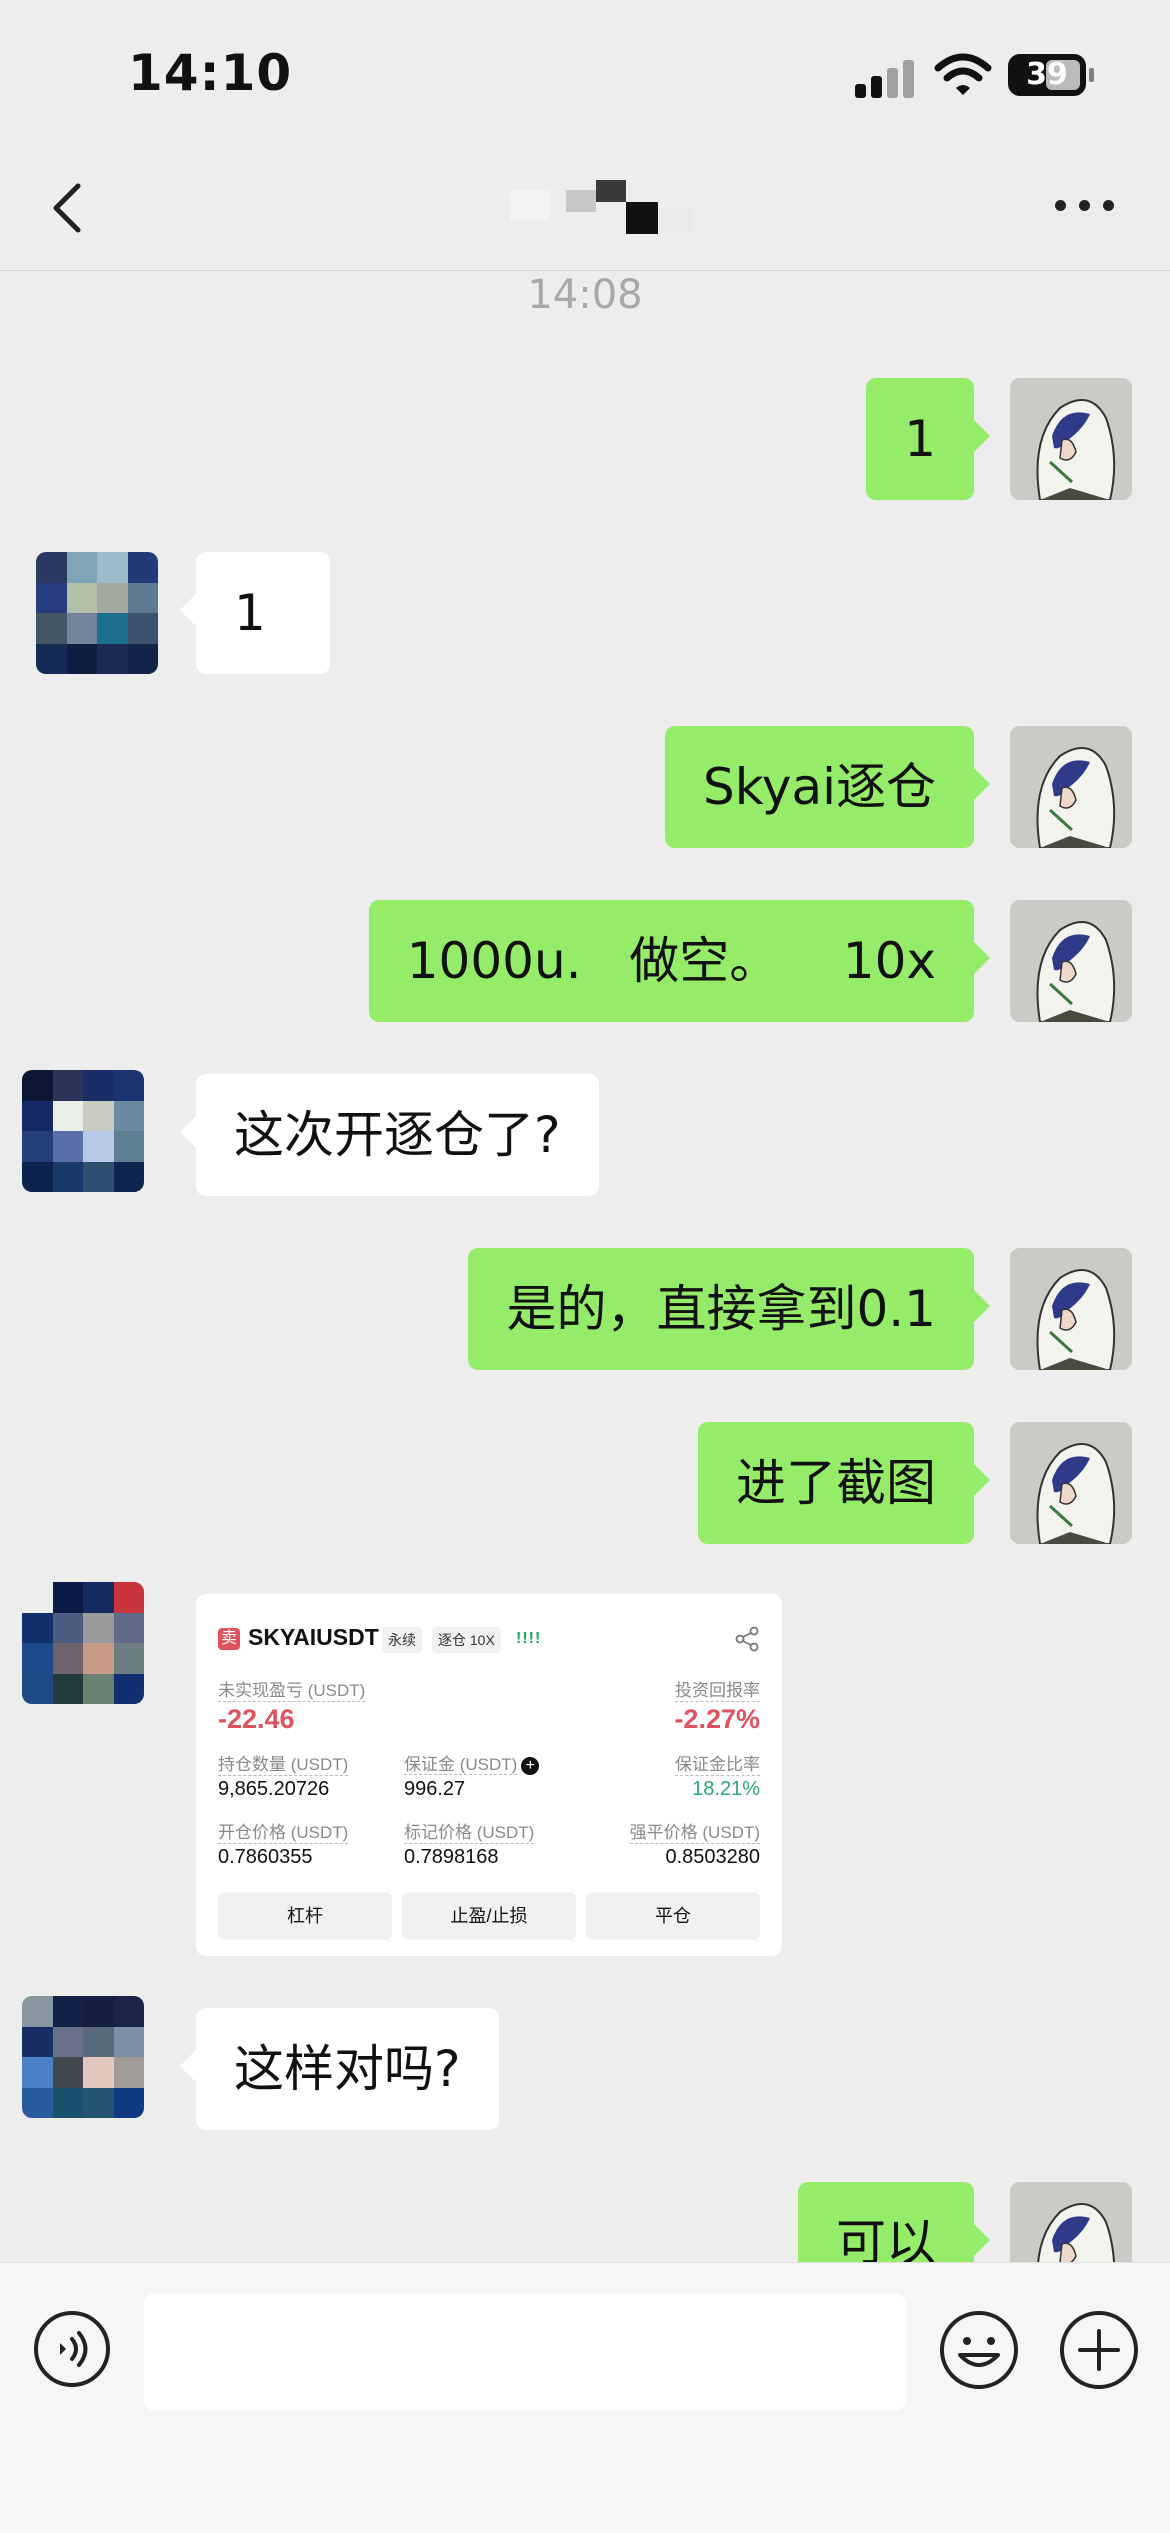 Image resolution: width=1170 pixels, height=2533 pixels. What do you see at coordinates (210, 73) in the screenshot?
I see `status-time: 14:10` at bounding box center [210, 73].